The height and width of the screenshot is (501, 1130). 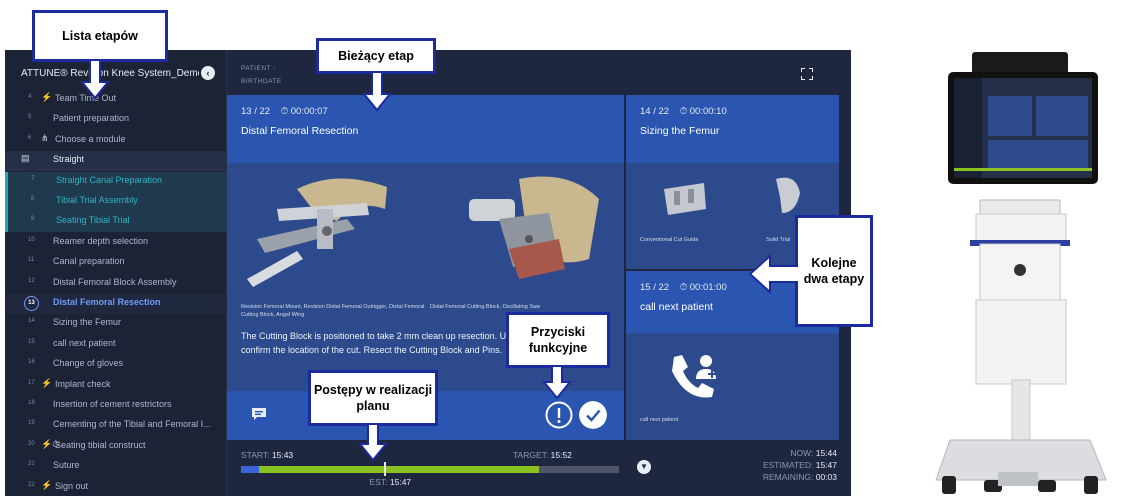 I want to click on est-label: EST:, so click(x=378, y=482).